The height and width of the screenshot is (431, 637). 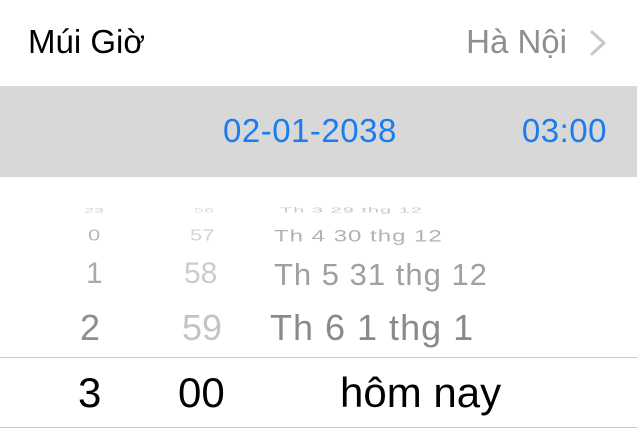 What do you see at coordinates (94, 235) in the screenshot?
I see `picker-hour-item: 0` at bounding box center [94, 235].